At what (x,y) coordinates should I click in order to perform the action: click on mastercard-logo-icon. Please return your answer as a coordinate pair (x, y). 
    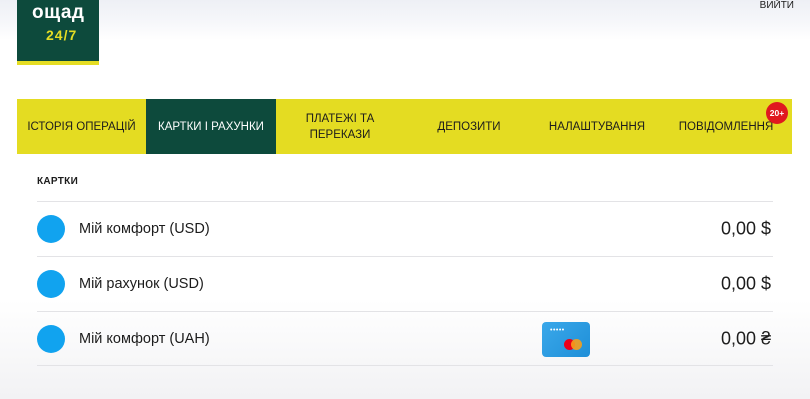
    Looking at the image, I should click on (573, 344).